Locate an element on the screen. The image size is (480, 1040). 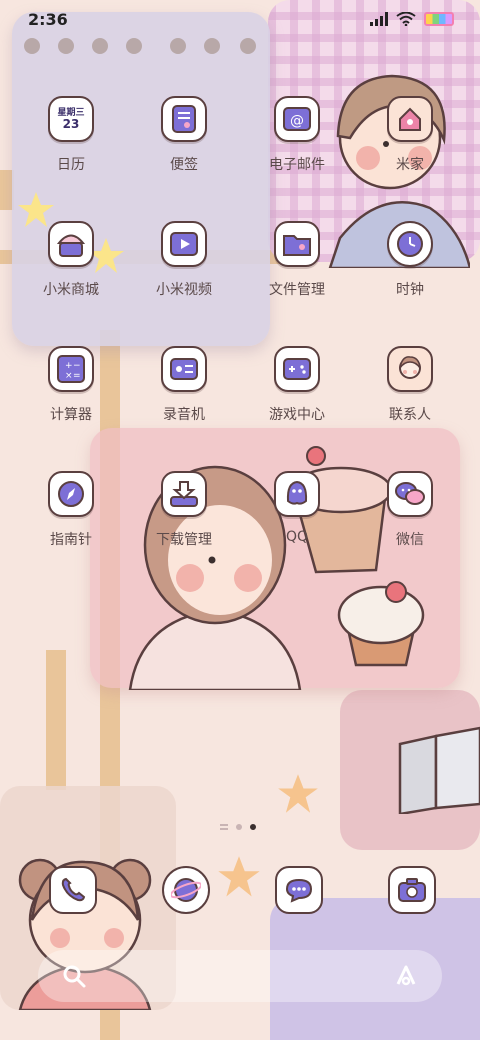
search-icon is located at coordinates (74, 976).